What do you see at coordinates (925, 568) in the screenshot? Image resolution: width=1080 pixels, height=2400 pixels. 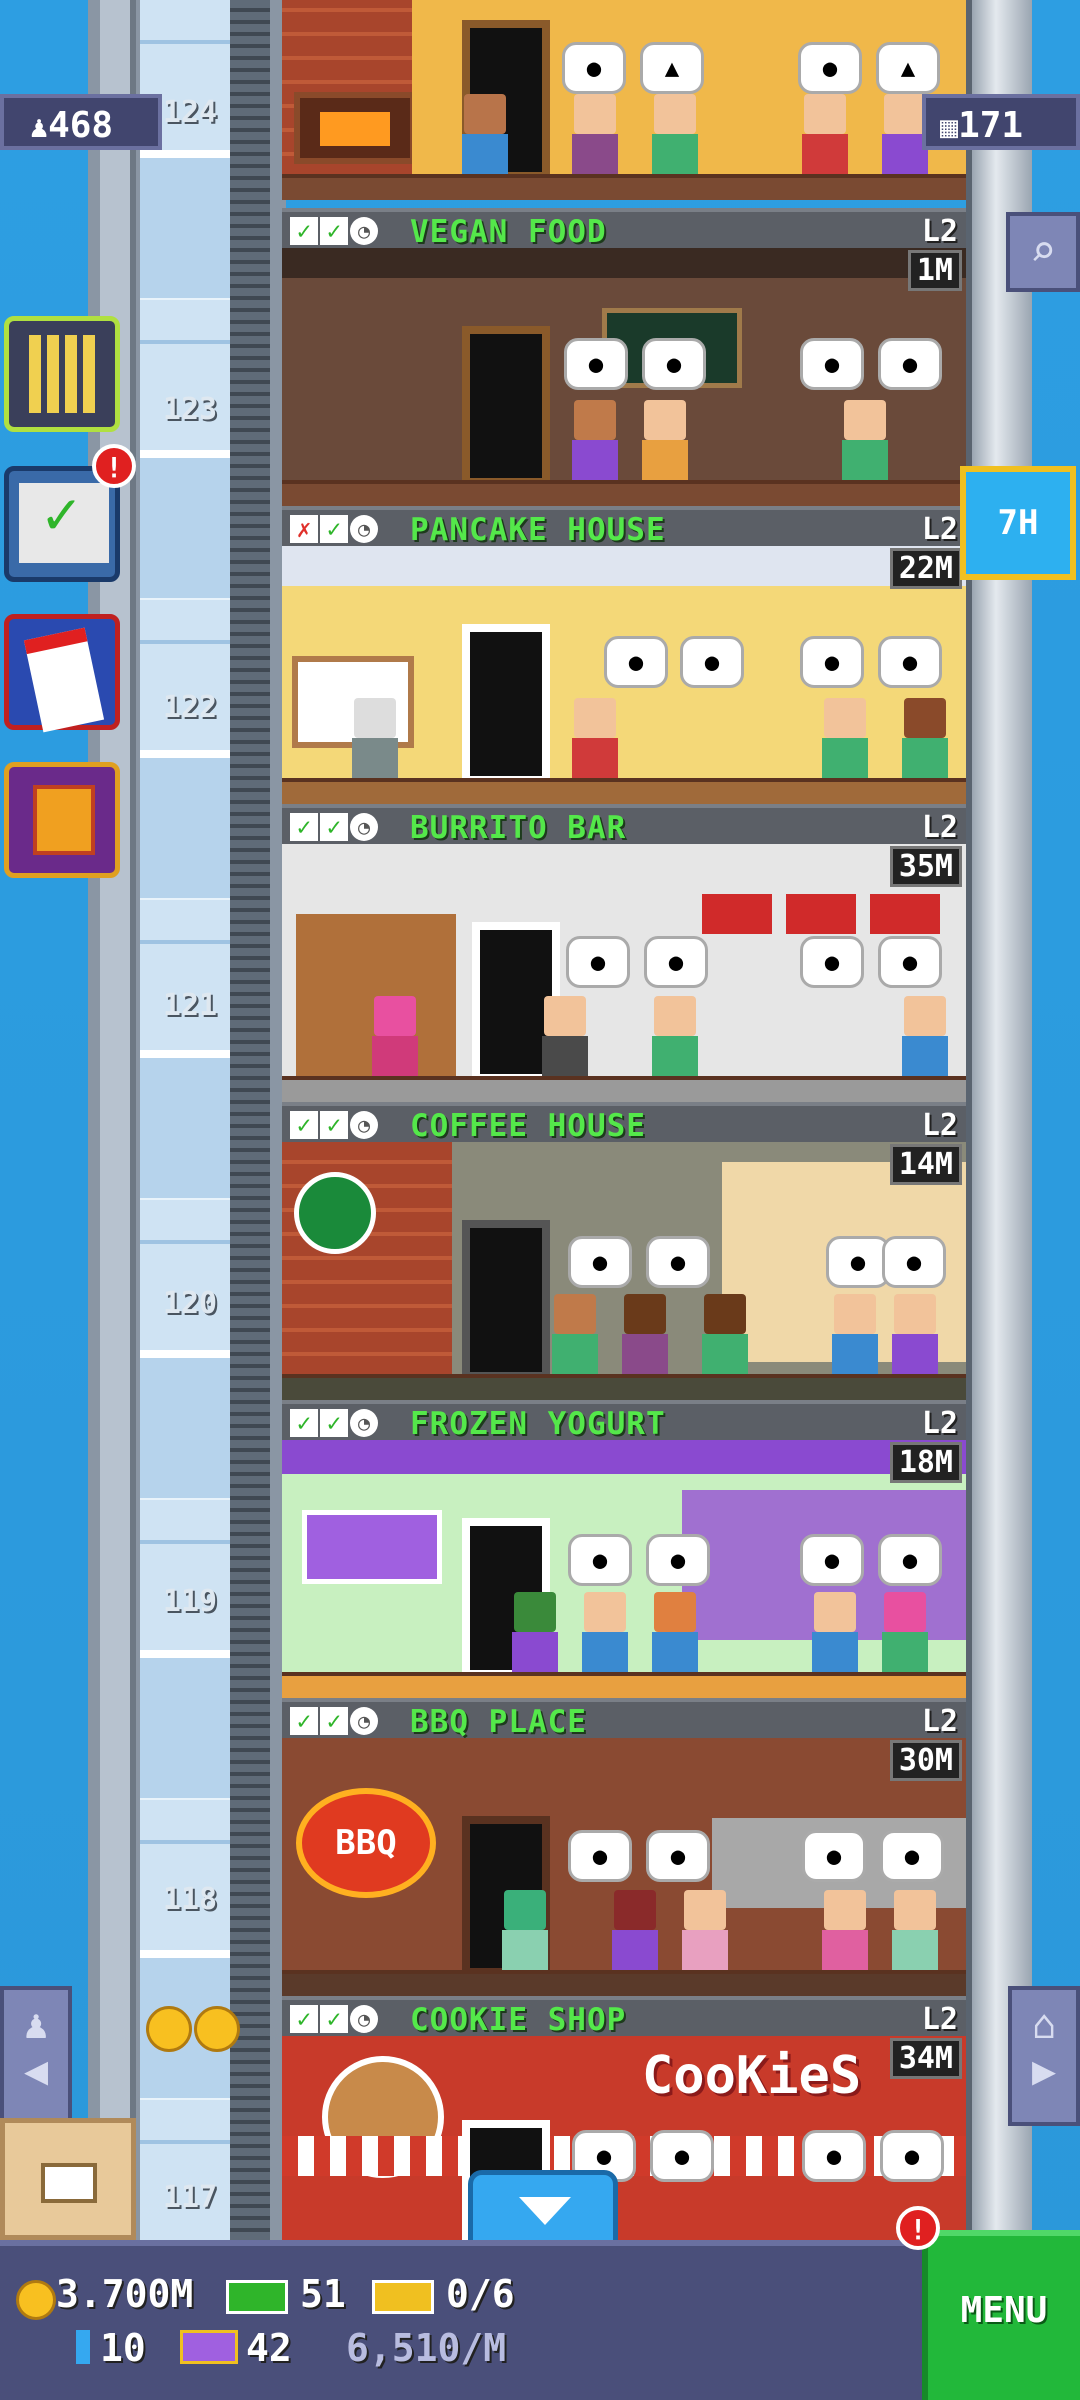 I see `stock-count: 22M` at bounding box center [925, 568].